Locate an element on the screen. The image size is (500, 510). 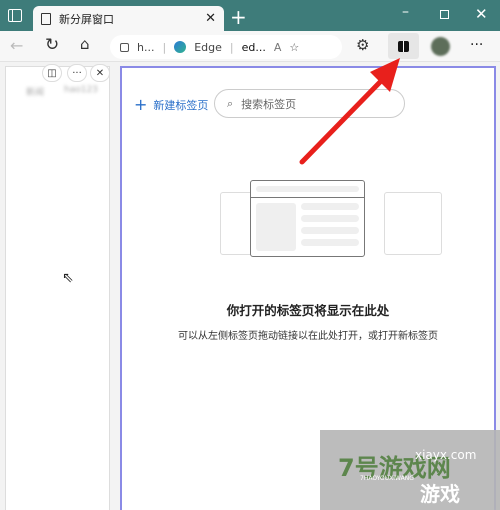
watermark-pinyin: 7HAOYOUXIWANG is located at coordinates (387, 478).